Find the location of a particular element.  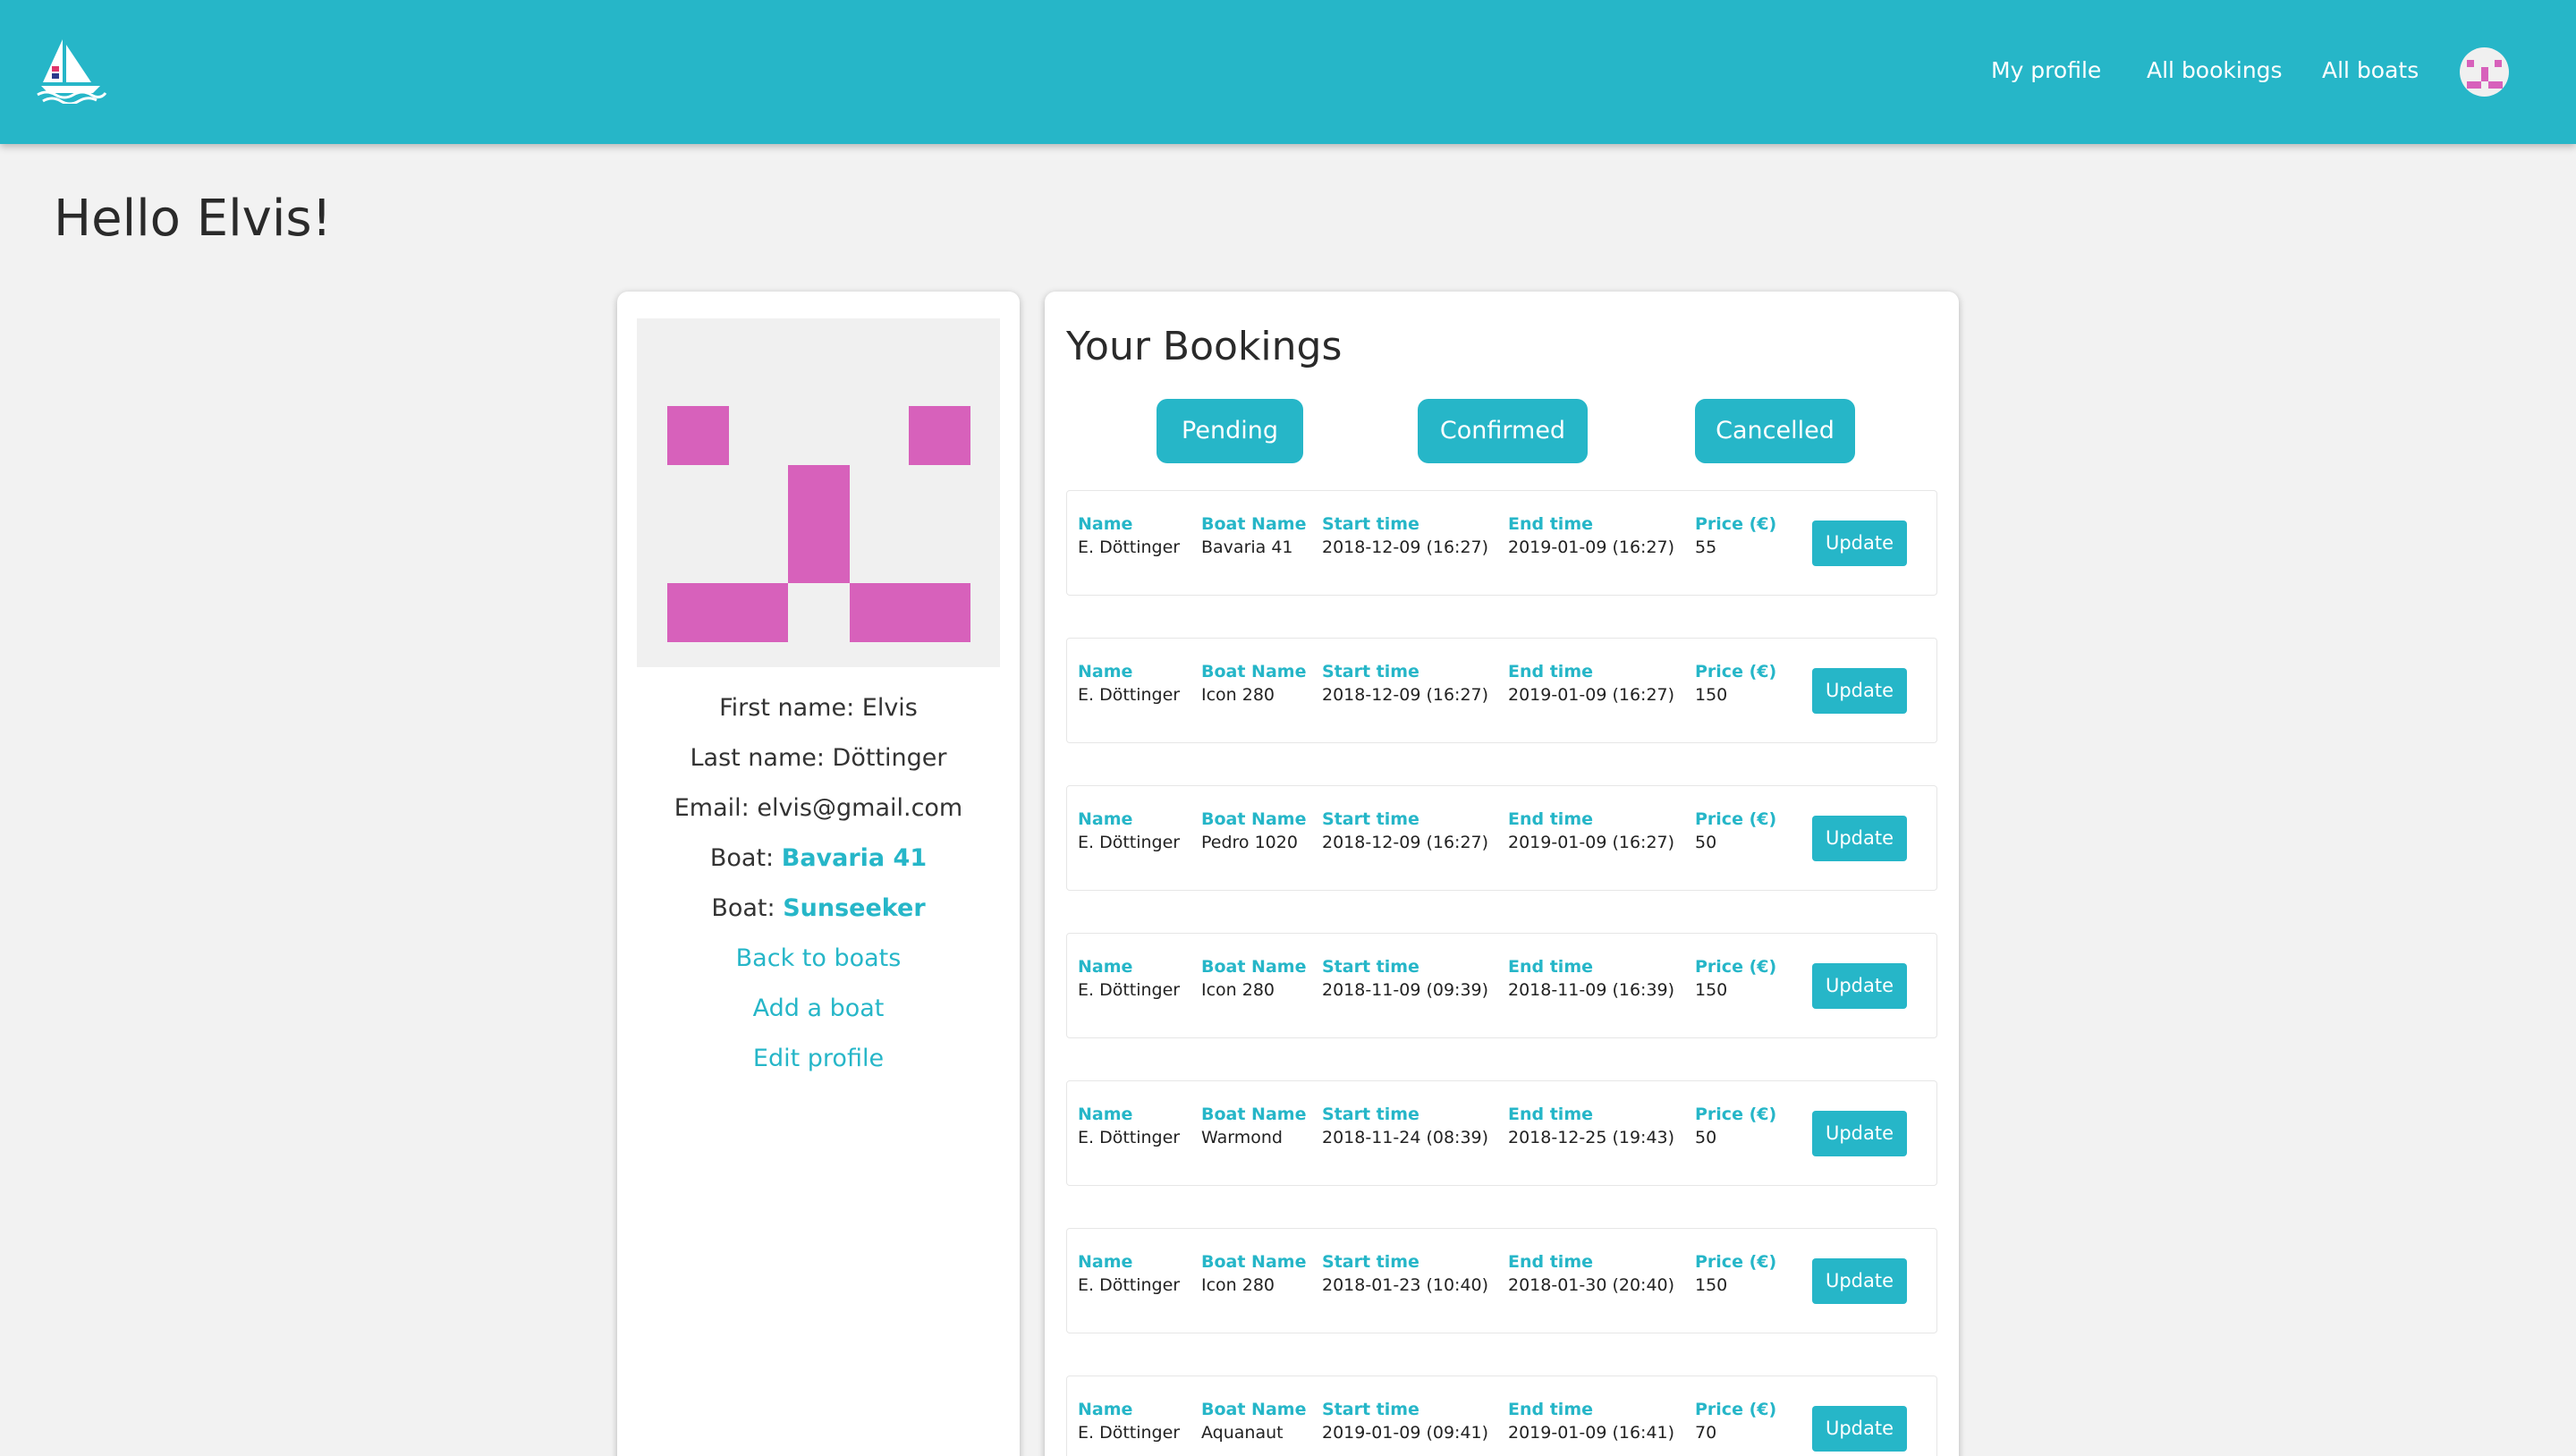

booking-boat-name-value: Bavaria 41 is located at coordinates (1247, 547).